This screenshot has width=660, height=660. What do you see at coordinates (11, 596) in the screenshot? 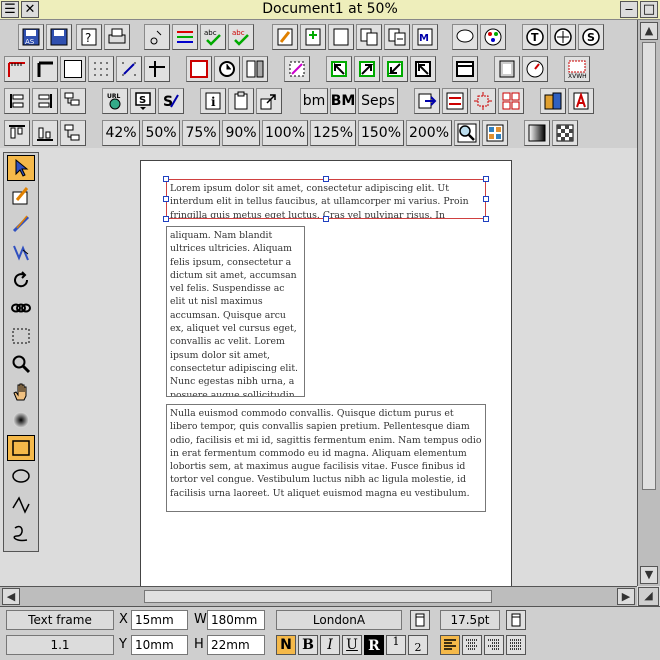
I see `scroll-left-icon: ◀` at bounding box center [11, 596].